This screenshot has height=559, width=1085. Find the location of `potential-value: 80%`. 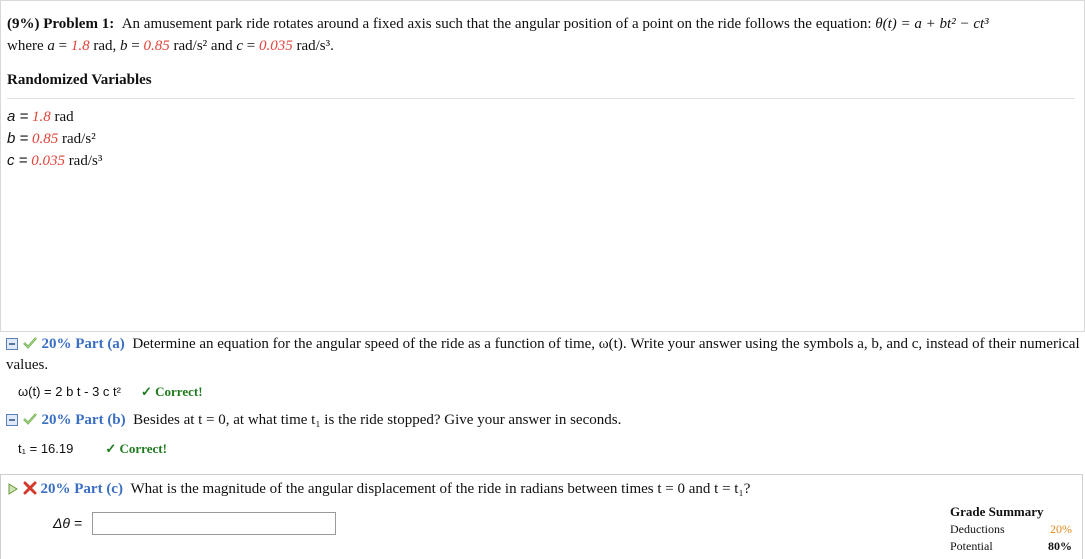

potential-value: 80% is located at coordinates (1060, 546).